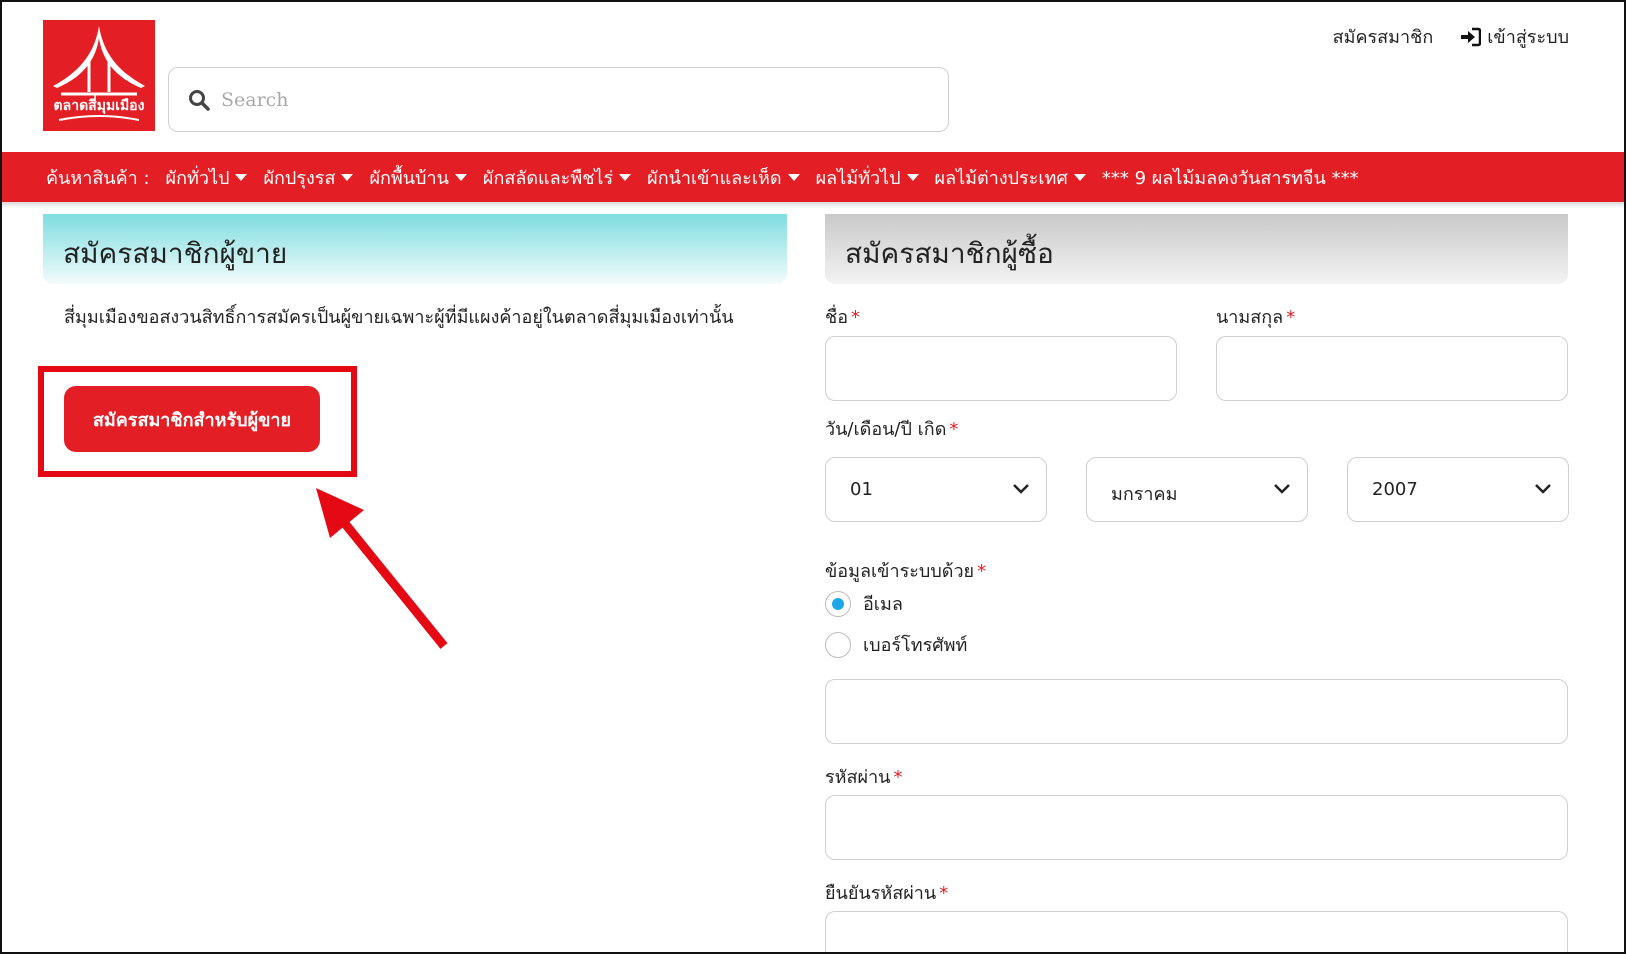 The width and height of the screenshot is (1626, 954). Describe the element at coordinates (867, 177) in the screenshot. I see `nav-item-general-fruits: ผลไม้ทั่วไป` at that location.